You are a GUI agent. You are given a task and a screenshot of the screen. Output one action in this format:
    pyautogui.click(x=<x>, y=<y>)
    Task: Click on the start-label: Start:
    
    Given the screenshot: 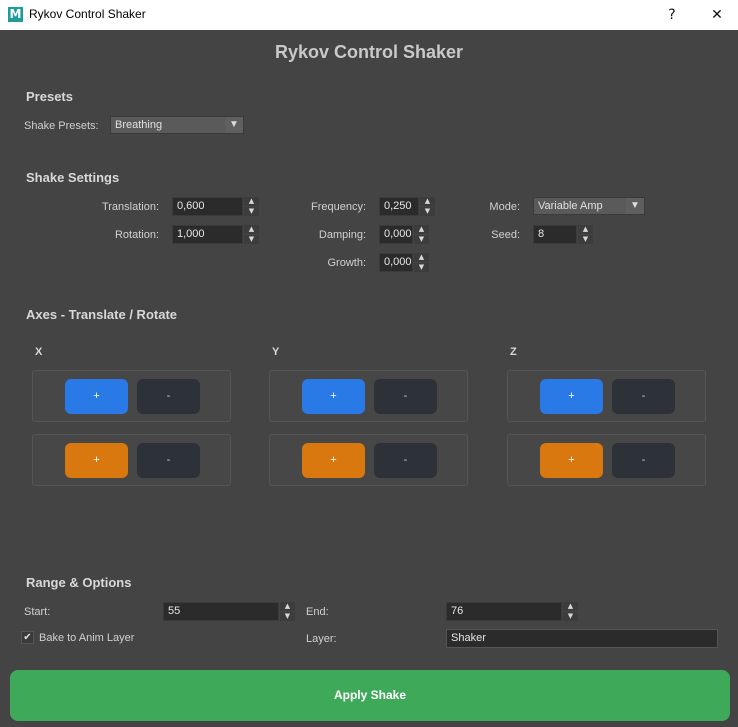 What is the action you would take?
    pyautogui.click(x=37, y=612)
    